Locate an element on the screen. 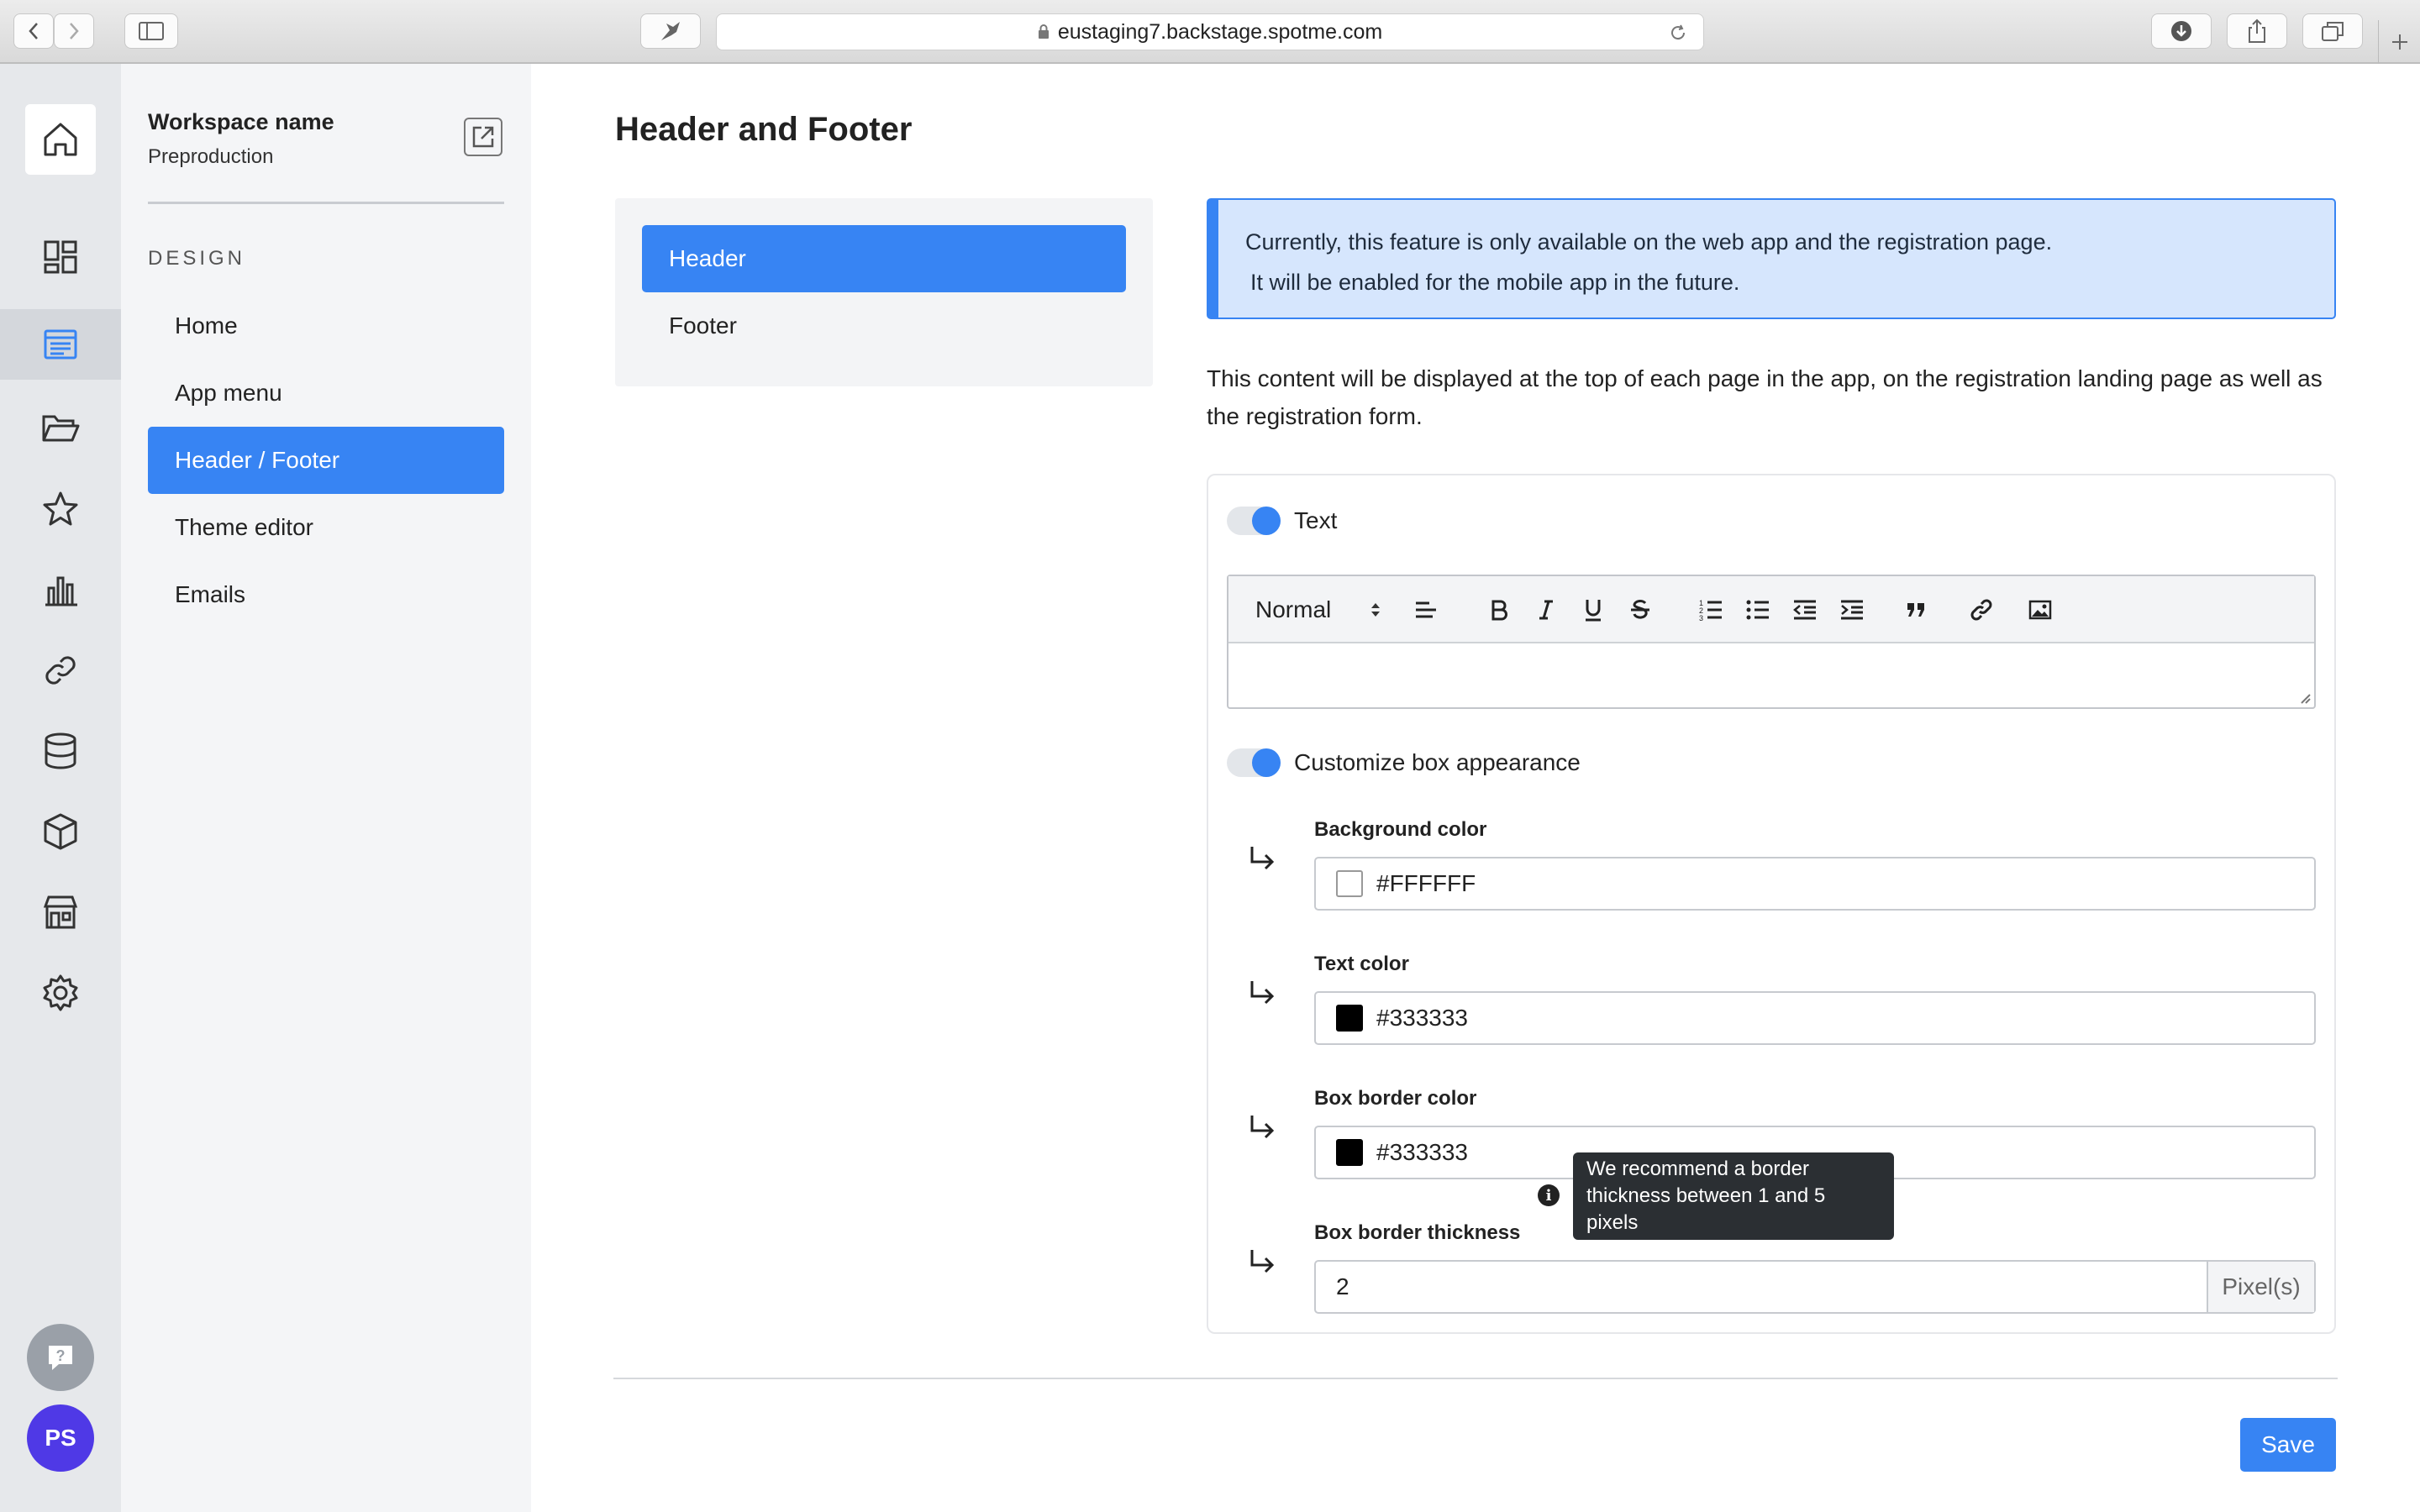 The image size is (2420, 1512). align-left-icon is located at coordinates (1426, 609).